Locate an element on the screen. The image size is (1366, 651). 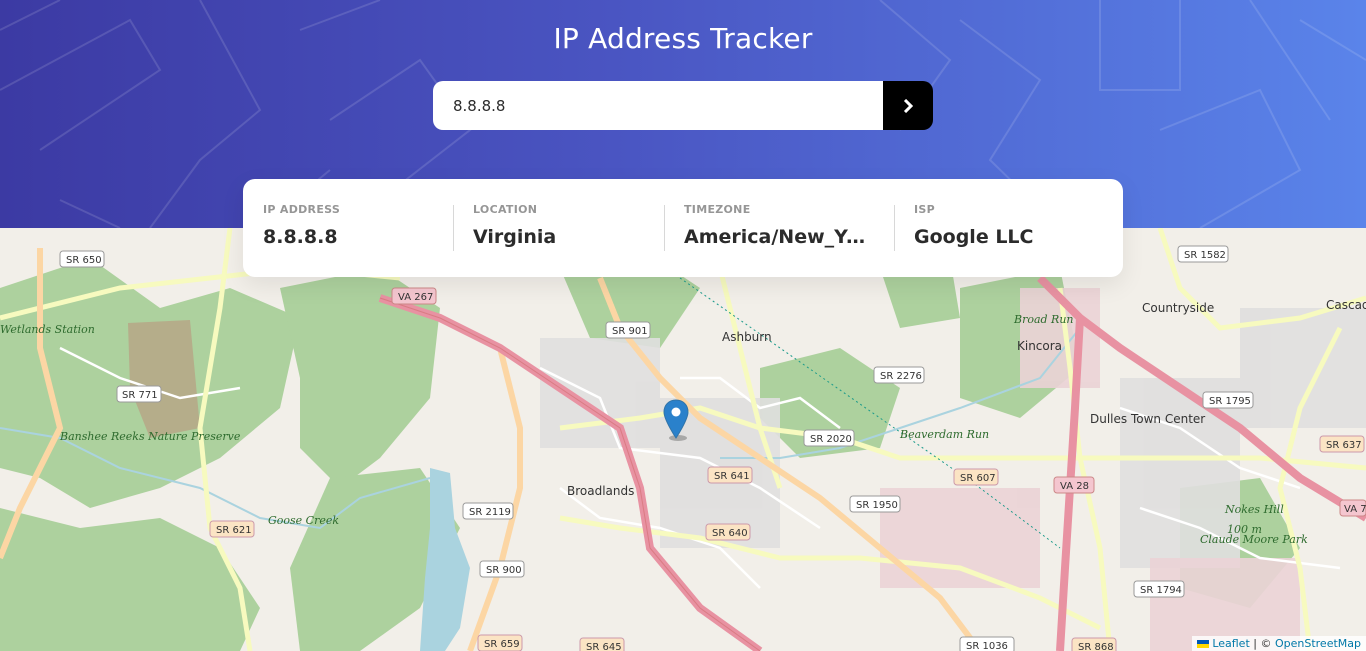
map-attribution: Leaflet | © OpenStreetMap is located at coordinates (1279, 643).